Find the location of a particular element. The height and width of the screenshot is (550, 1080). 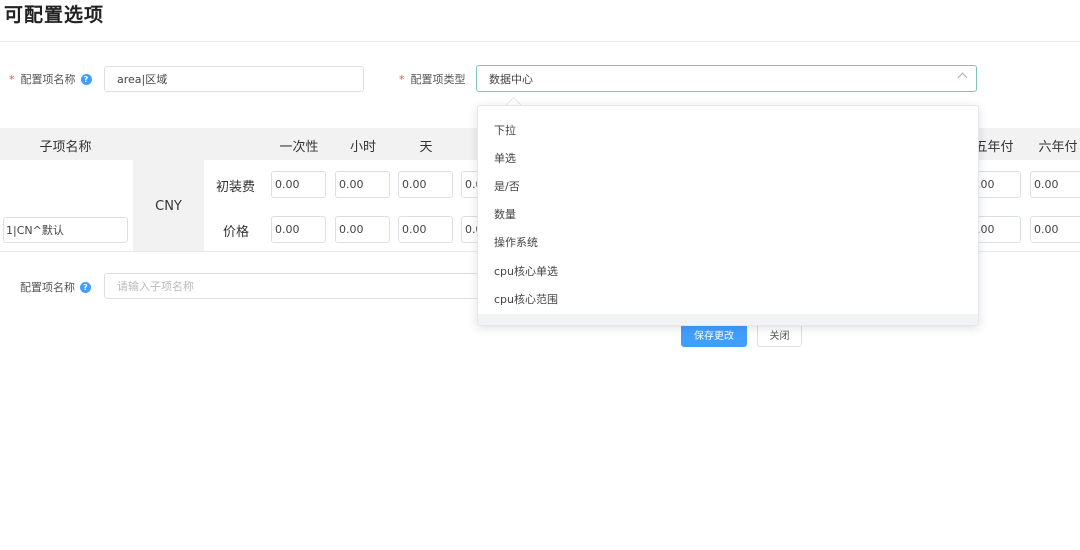

column-hour: 小时 is located at coordinates (362, 147).